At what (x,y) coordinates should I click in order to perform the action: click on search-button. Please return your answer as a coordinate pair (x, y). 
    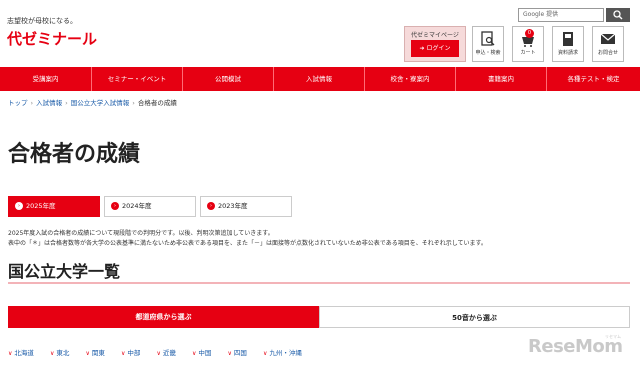
    Looking at the image, I should click on (618, 15).